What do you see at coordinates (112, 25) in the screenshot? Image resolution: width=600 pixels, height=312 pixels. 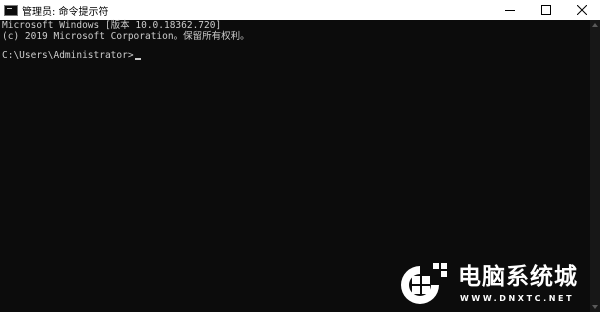 I see `version-line: Microsoft Windows [版本 10.0.18362.720]` at bounding box center [112, 25].